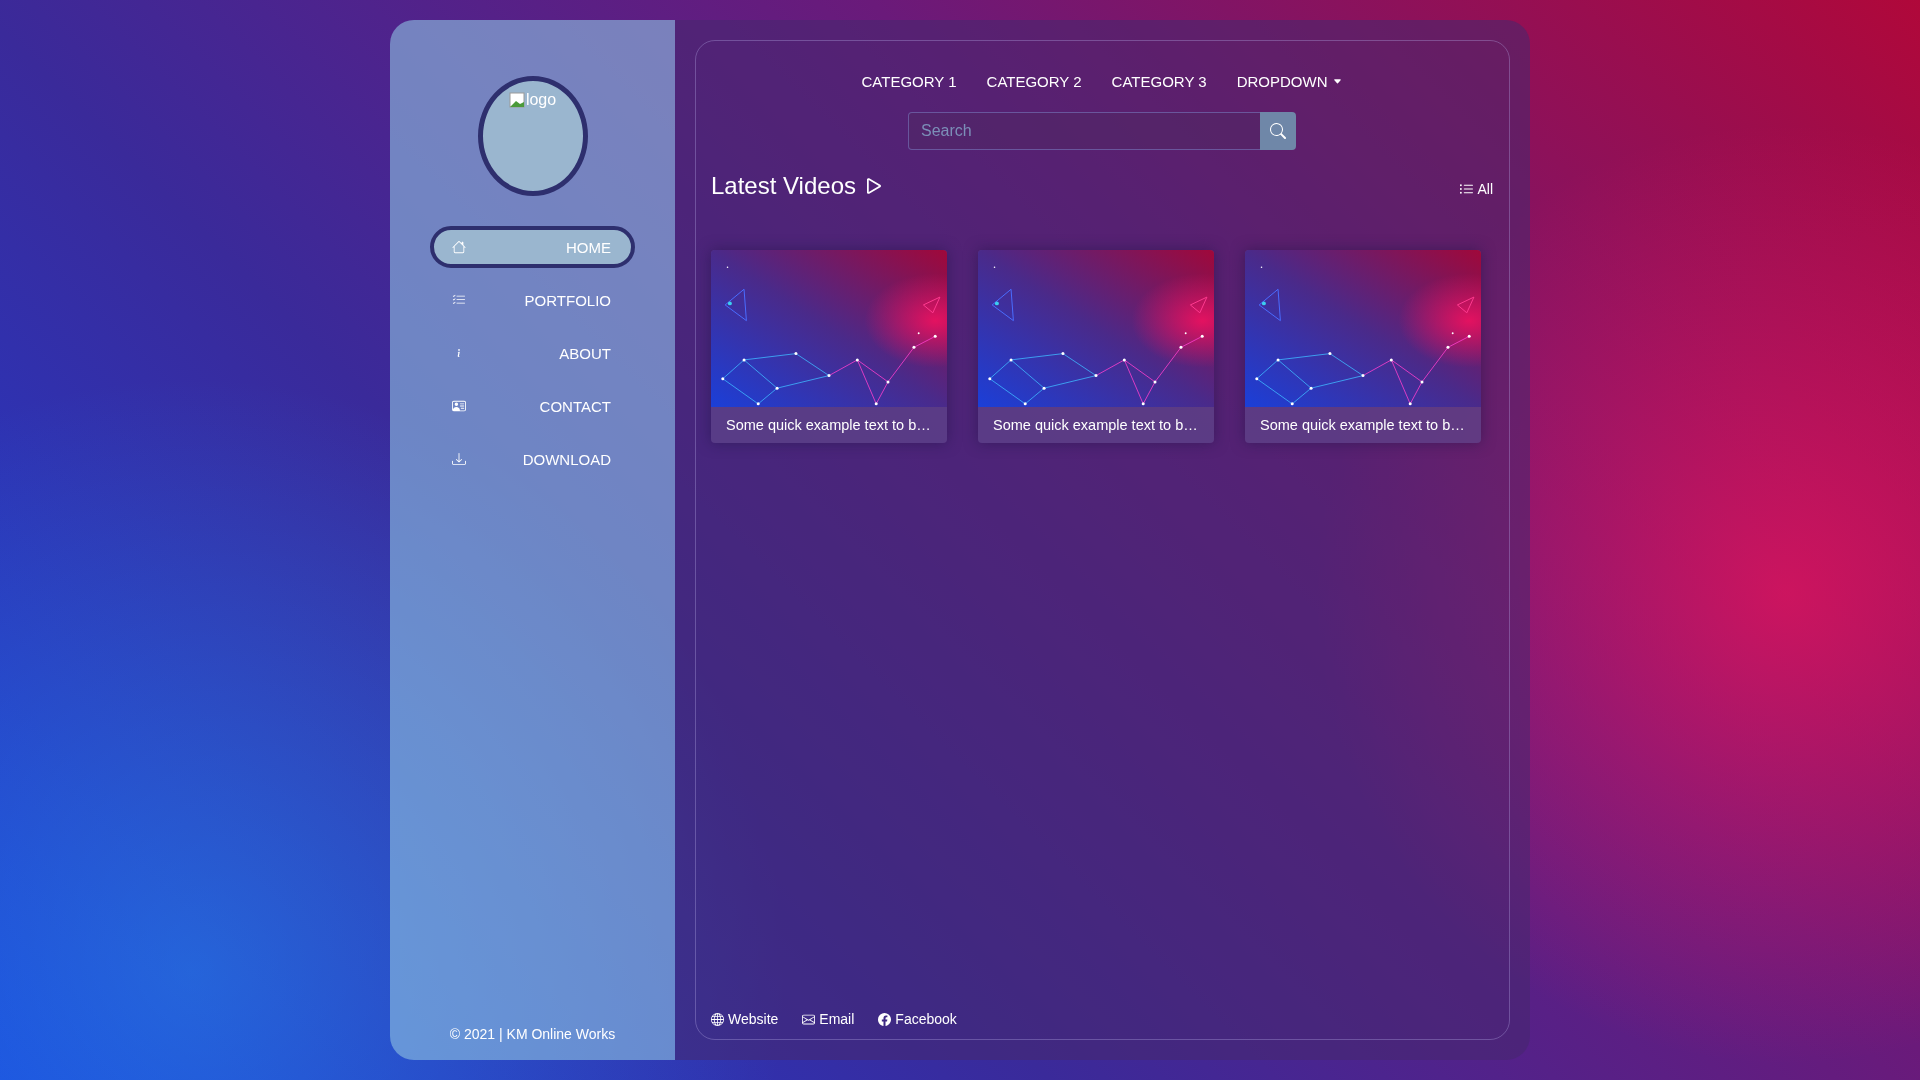  Describe the element at coordinates (917, 1019) in the screenshot. I see `footer-link: Facebook` at that location.